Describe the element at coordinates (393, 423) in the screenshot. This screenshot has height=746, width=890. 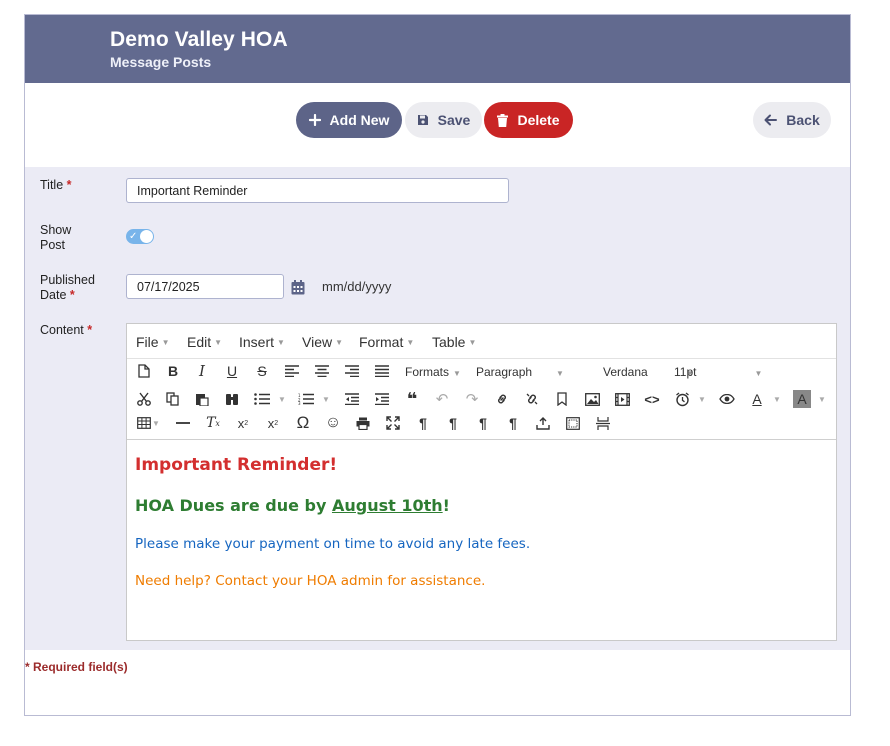
I see `fullscreen-icon` at that location.